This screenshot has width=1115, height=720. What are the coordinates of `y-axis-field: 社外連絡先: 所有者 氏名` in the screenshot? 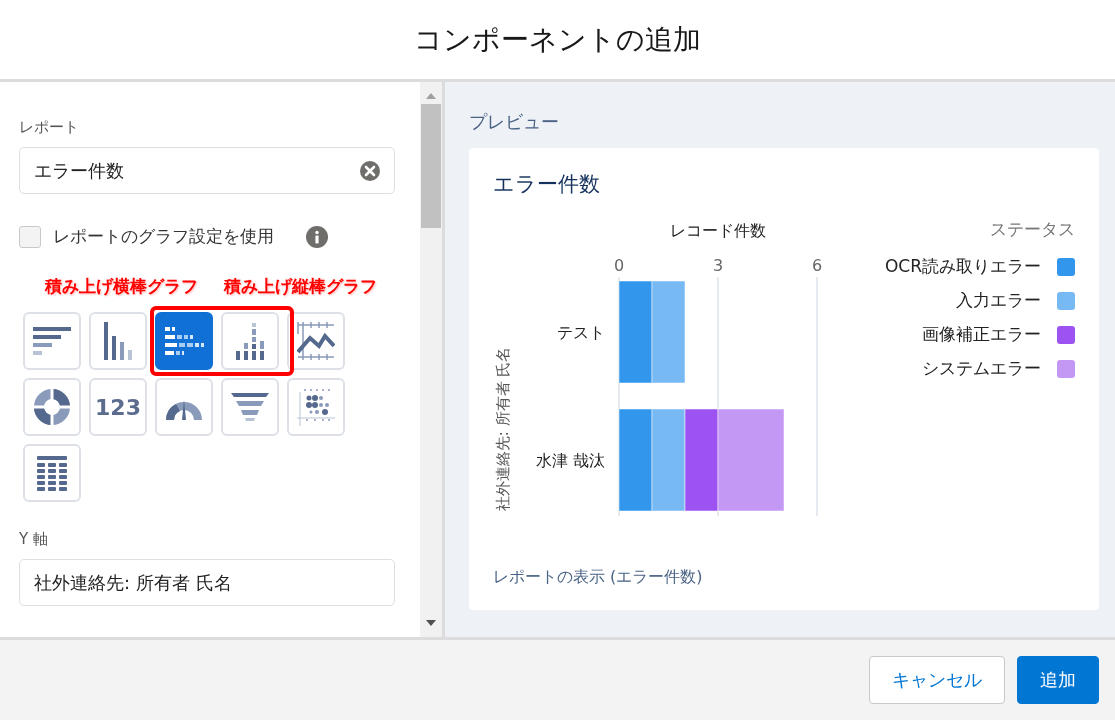 It's located at (207, 582).